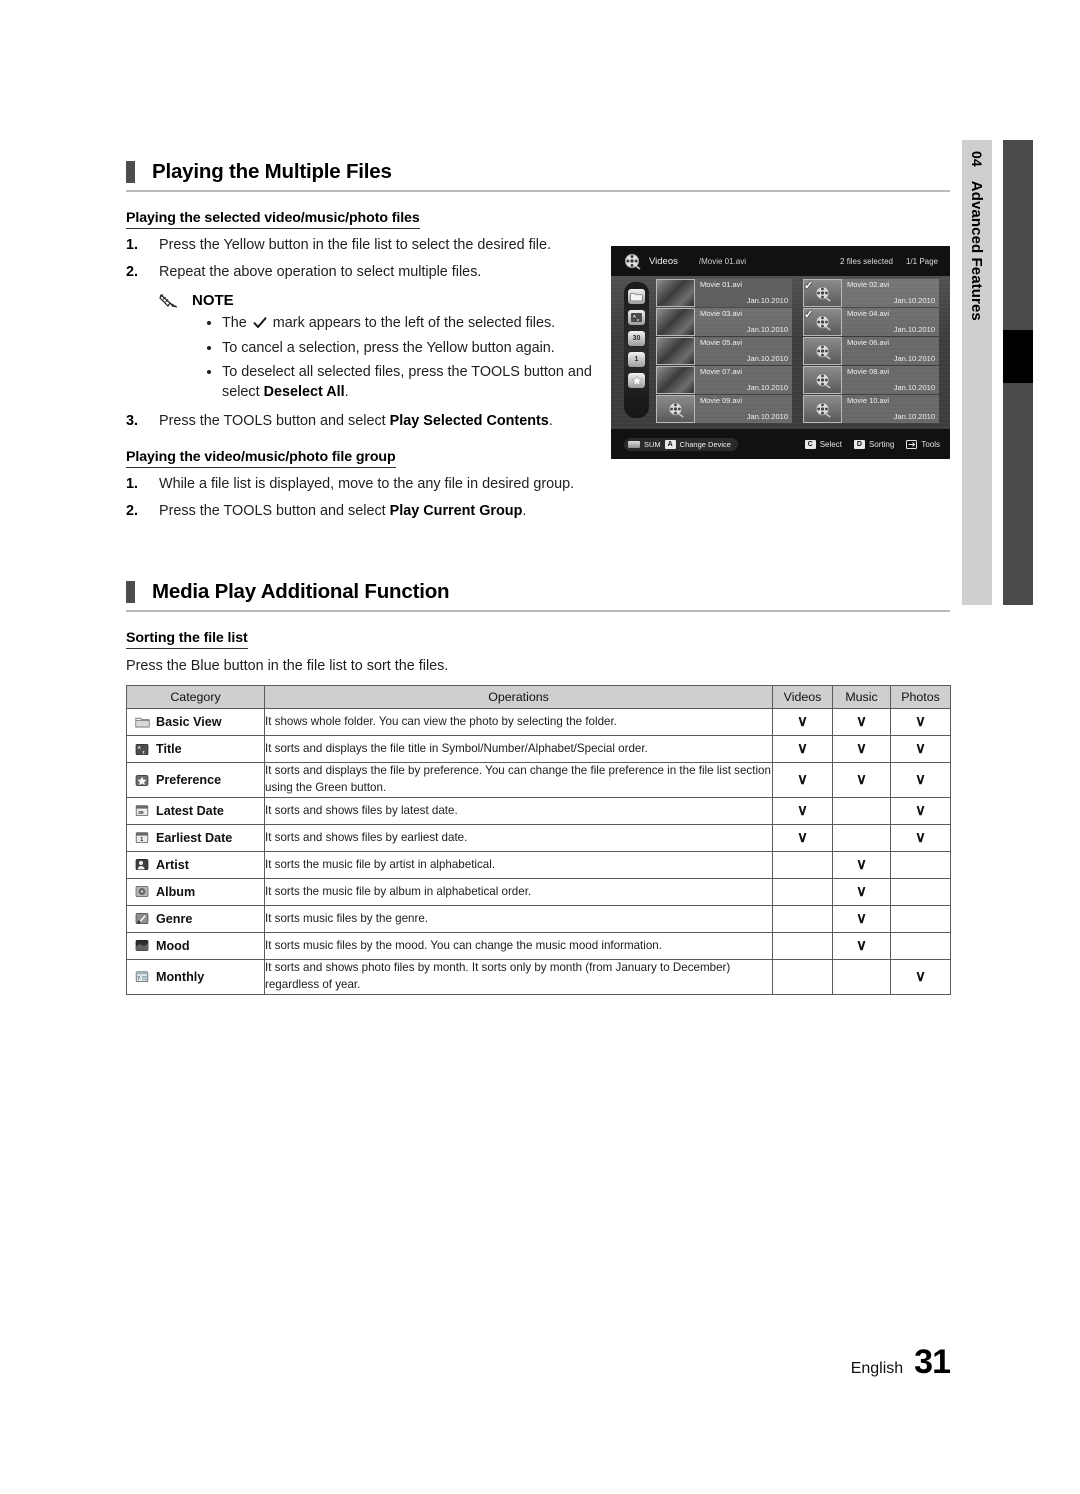  Describe the element at coordinates (636, 338) in the screenshot. I see `sidebar-calendar-30-icon: 30` at that location.